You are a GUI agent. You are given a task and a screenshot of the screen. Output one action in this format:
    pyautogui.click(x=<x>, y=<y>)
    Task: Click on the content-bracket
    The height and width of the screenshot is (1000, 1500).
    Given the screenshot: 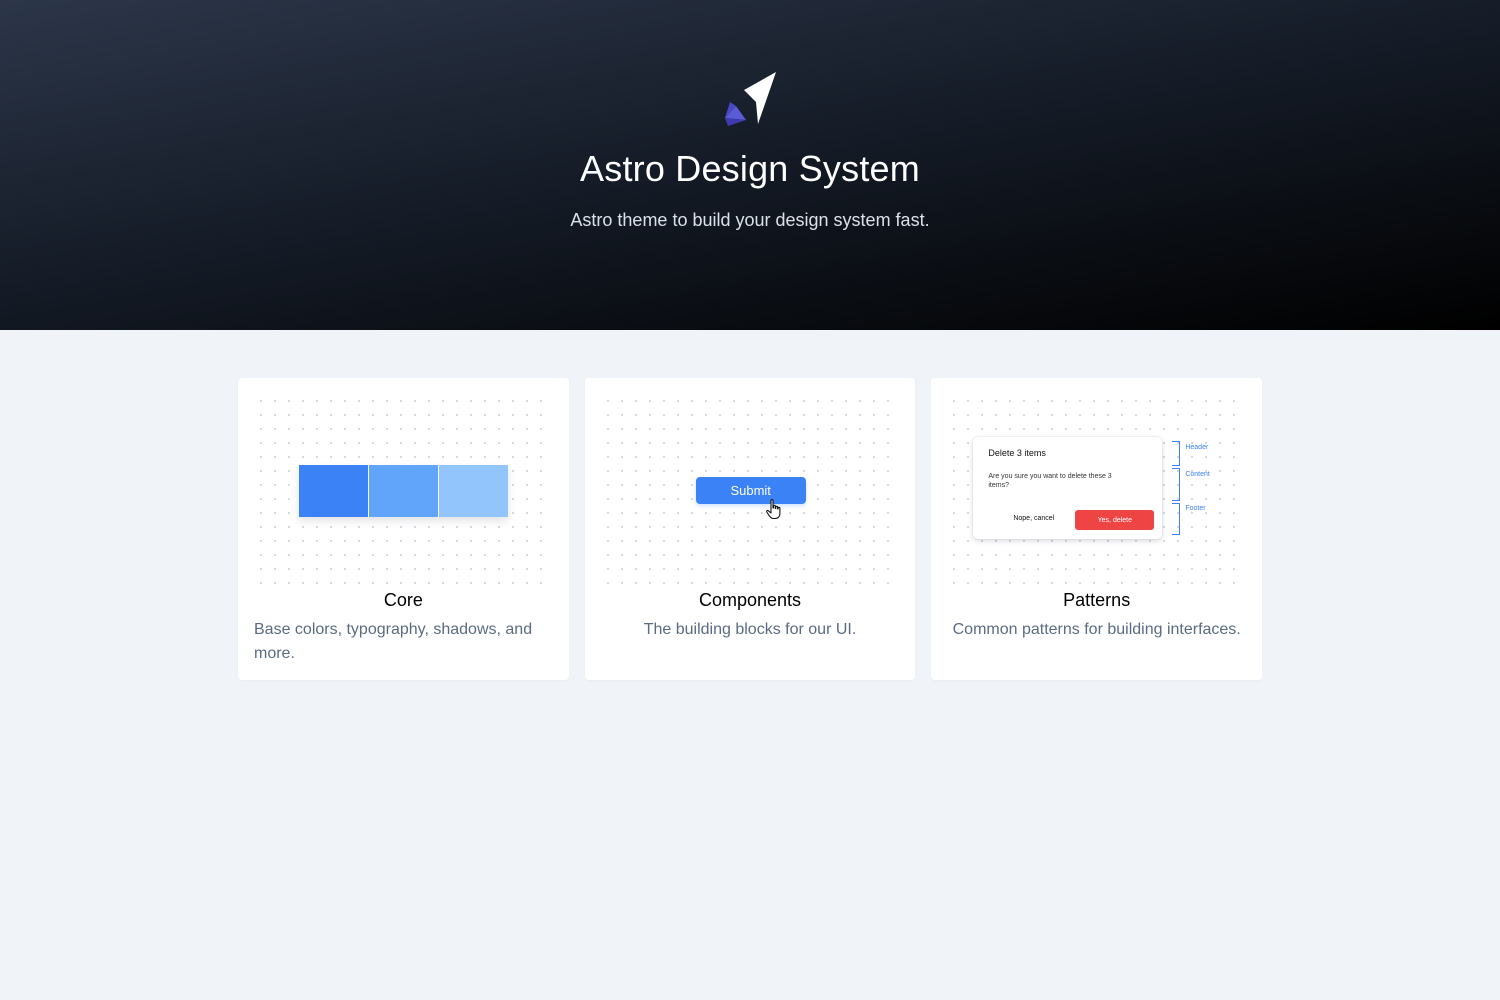 What is the action you would take?
    pyautogui.click(x=1176, y=484)
    